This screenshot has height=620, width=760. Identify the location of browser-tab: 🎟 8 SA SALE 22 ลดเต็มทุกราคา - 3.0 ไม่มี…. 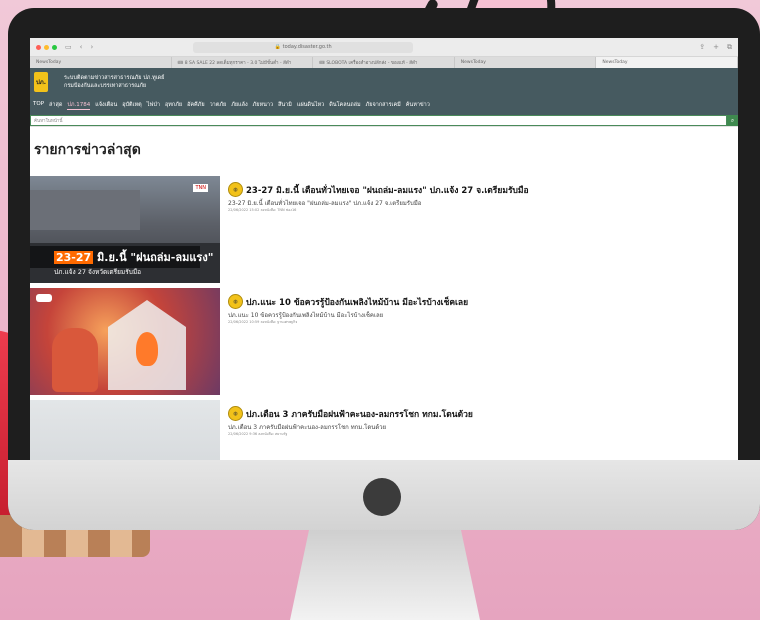
(243, 62).